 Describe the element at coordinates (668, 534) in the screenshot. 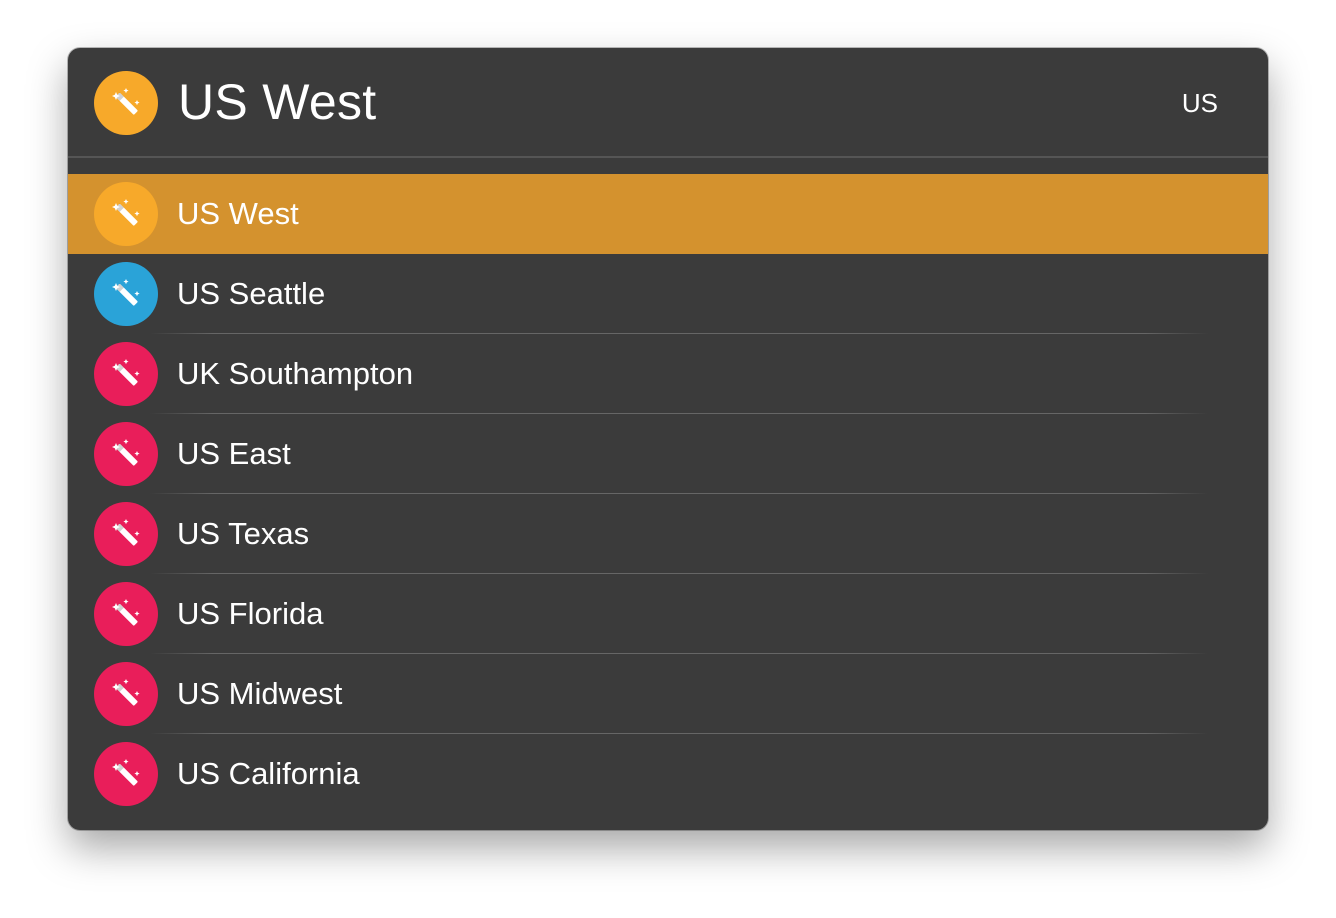

I see `result-row: US Texas` at that location.